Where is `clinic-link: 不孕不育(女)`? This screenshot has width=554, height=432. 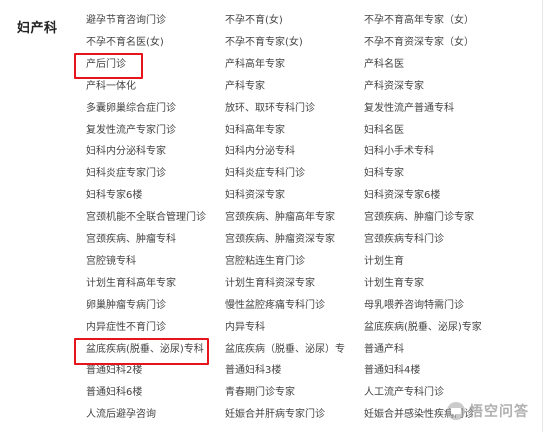 clinic-link: 不孕不育(女) is located at coordinates (254, 21).